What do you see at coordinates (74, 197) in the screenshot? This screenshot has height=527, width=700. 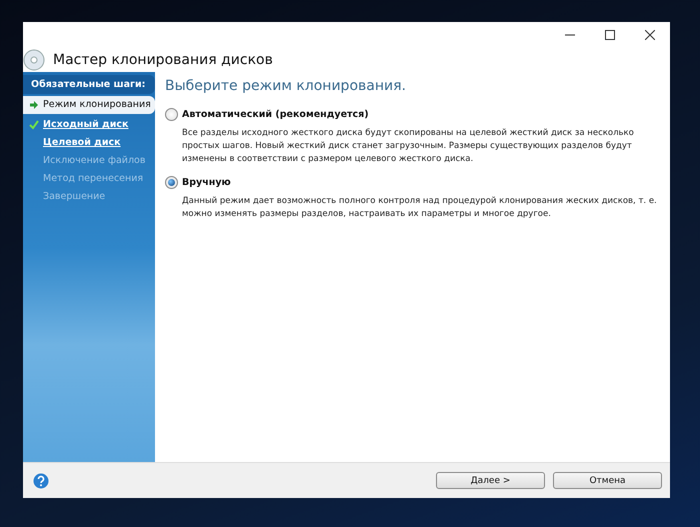 I see `step-item: Завершение` at bounding box center [74, 197].